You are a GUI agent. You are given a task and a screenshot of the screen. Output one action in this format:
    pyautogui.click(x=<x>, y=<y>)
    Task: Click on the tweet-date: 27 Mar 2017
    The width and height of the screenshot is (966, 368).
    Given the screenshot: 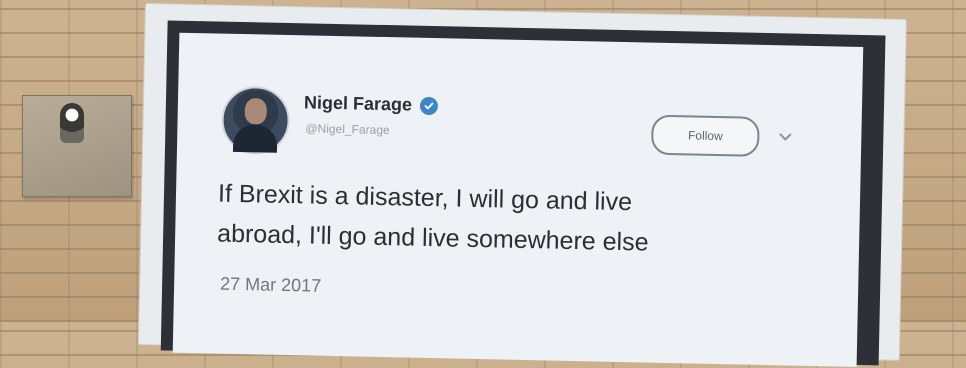 What is the action you would take?
    pyautogui.click(x=270, y=285)
    